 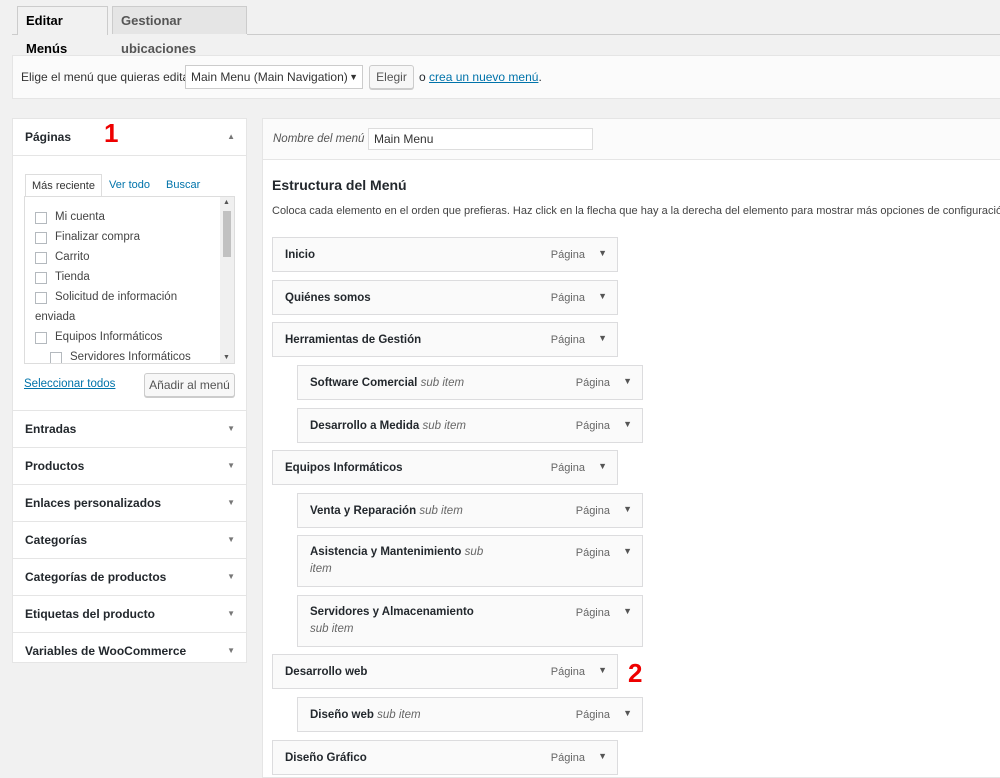 I want to click on pages-title: Páginas, so click(x=48, y=137).